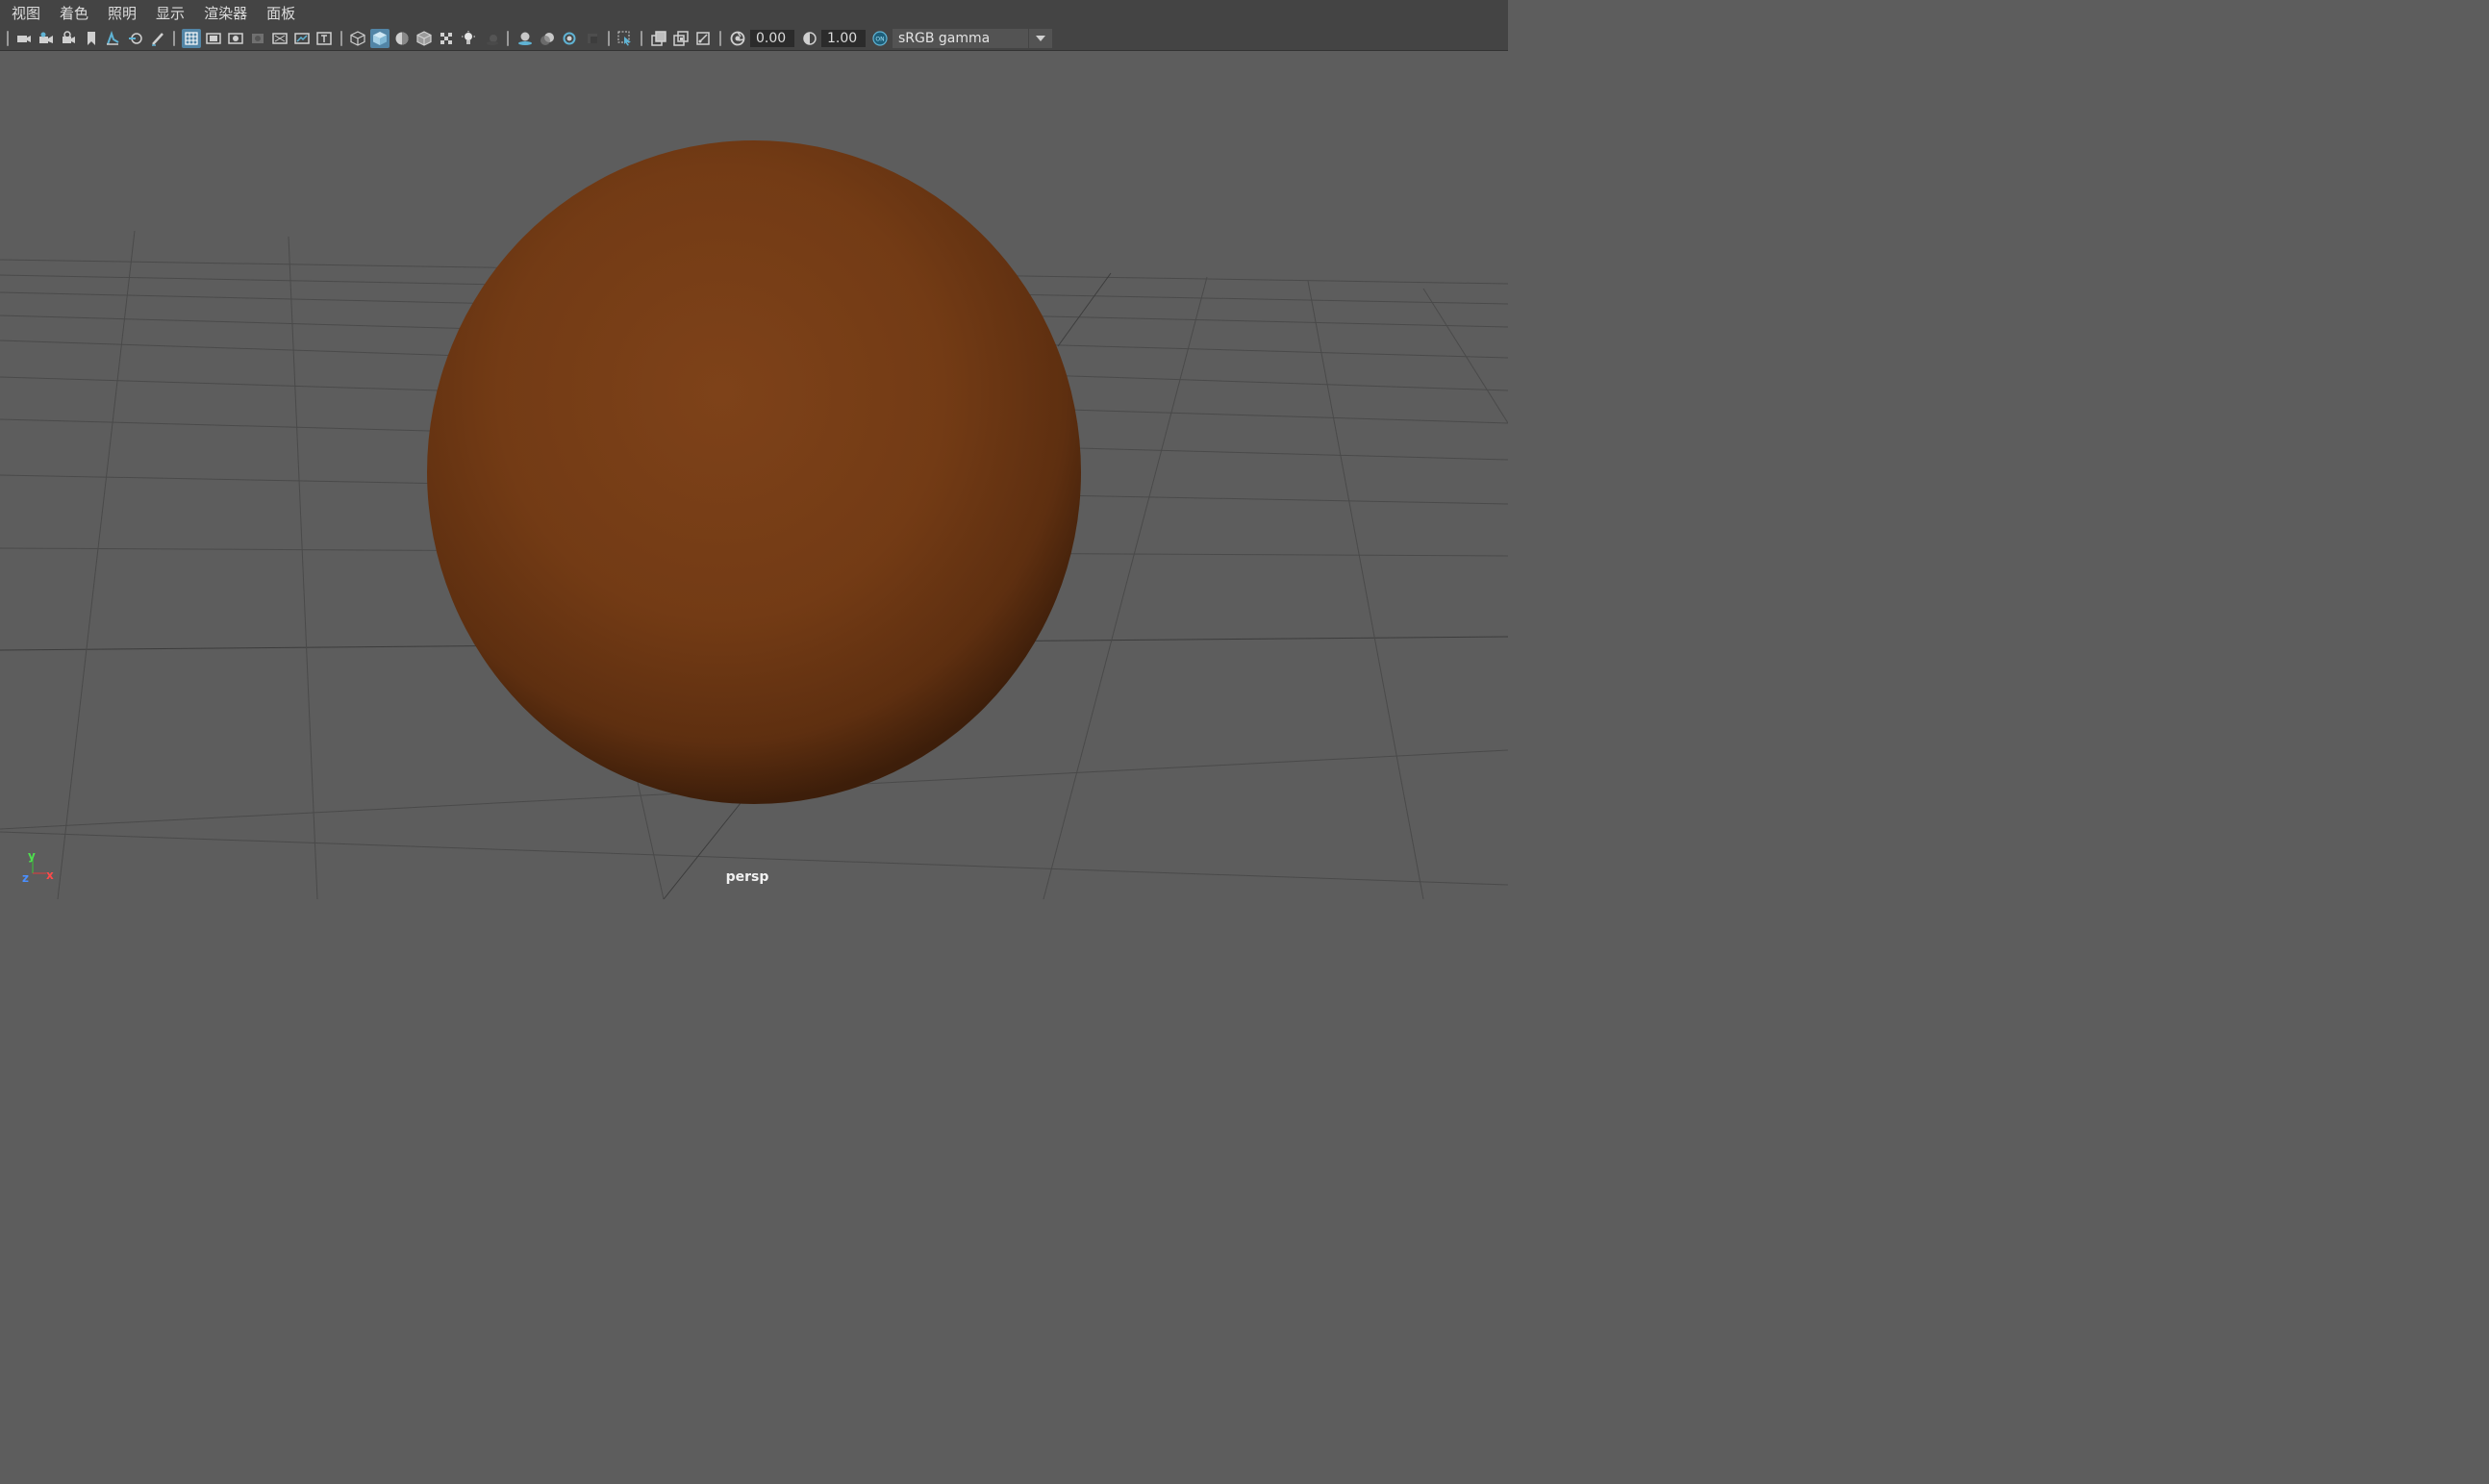  Describe the element at coordinates (46, 38) in the screenshot. I see `camera-attributes-icon` at that location.